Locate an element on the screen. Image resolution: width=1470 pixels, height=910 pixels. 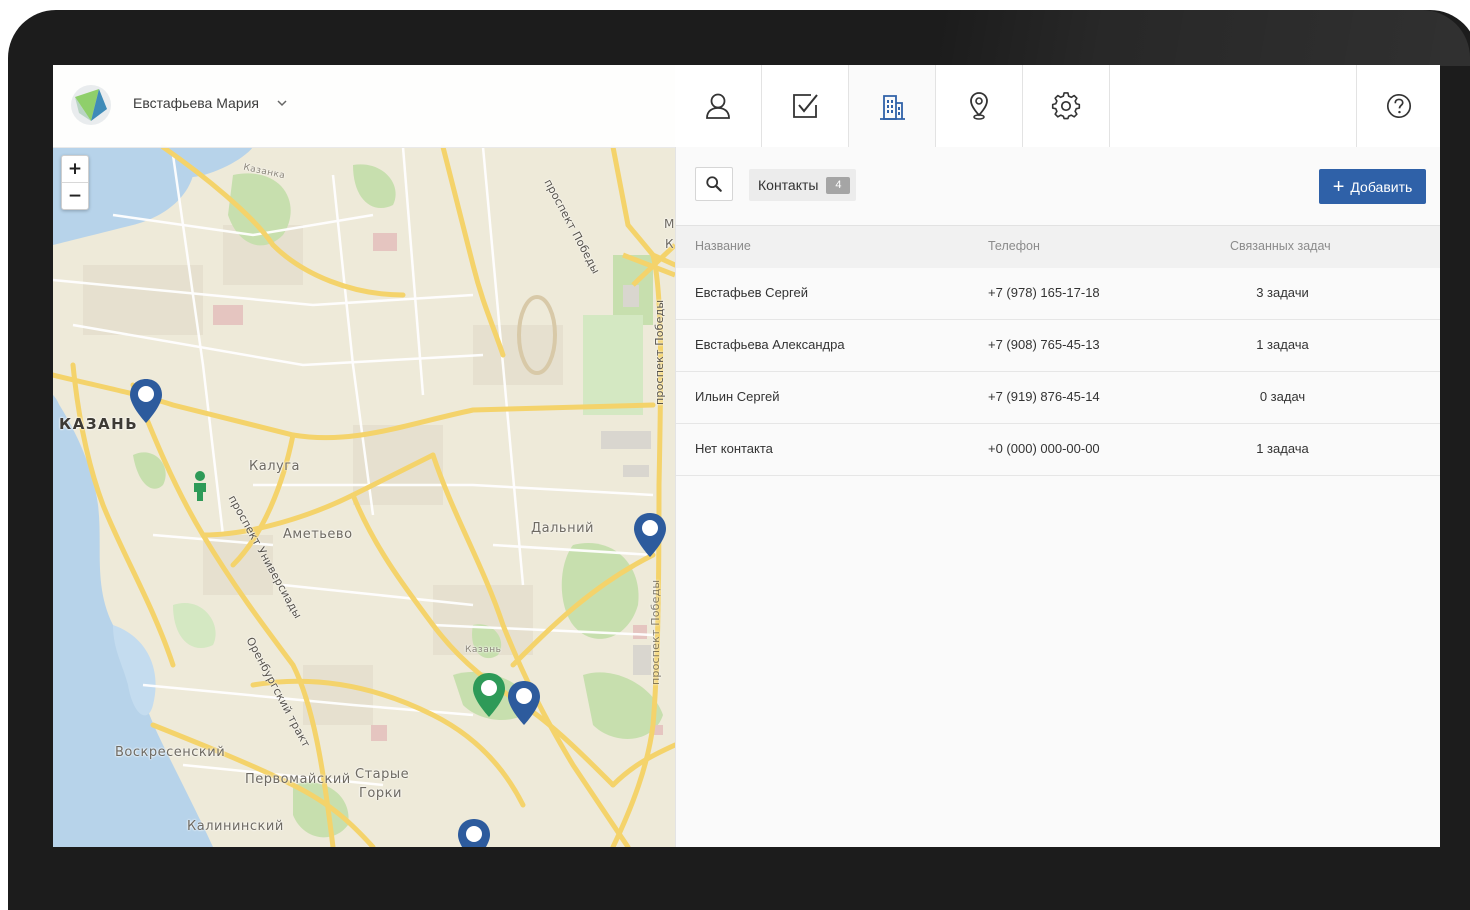
map-label-dalniy: Дальний is located at coordinates (562, 528).